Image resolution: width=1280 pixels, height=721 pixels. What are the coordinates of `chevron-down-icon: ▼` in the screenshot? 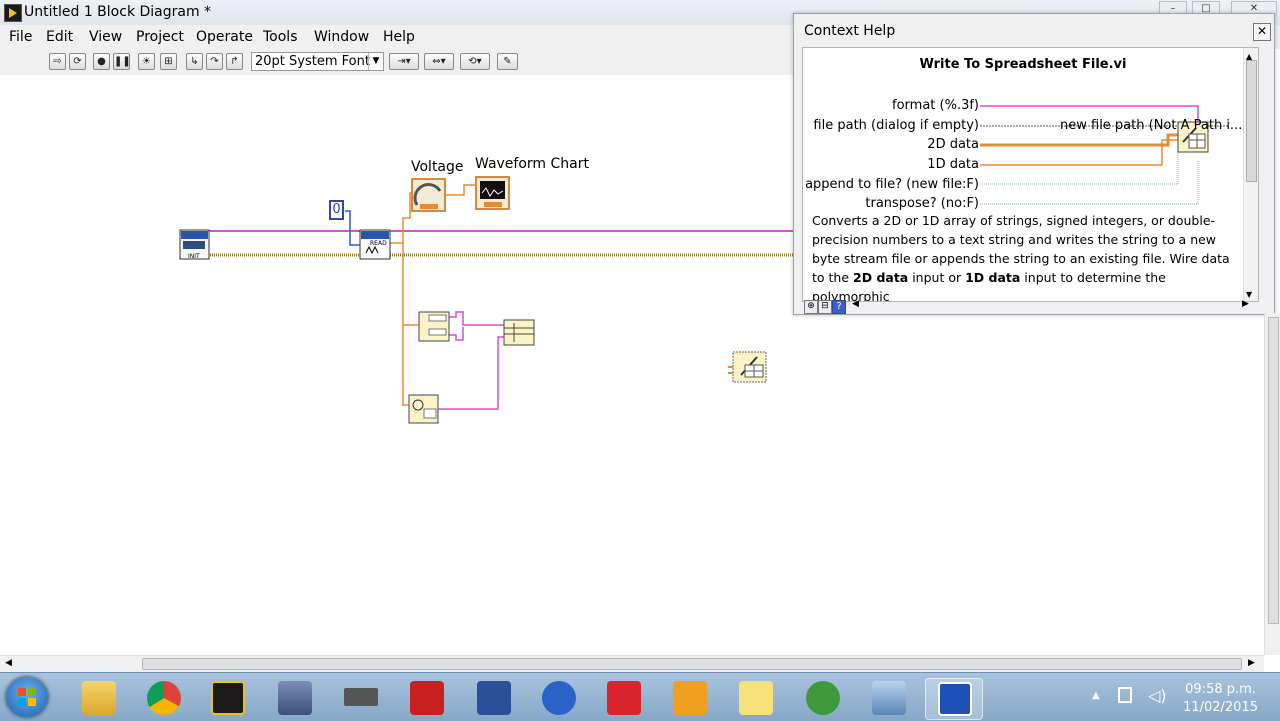 It's located at (375, 61).